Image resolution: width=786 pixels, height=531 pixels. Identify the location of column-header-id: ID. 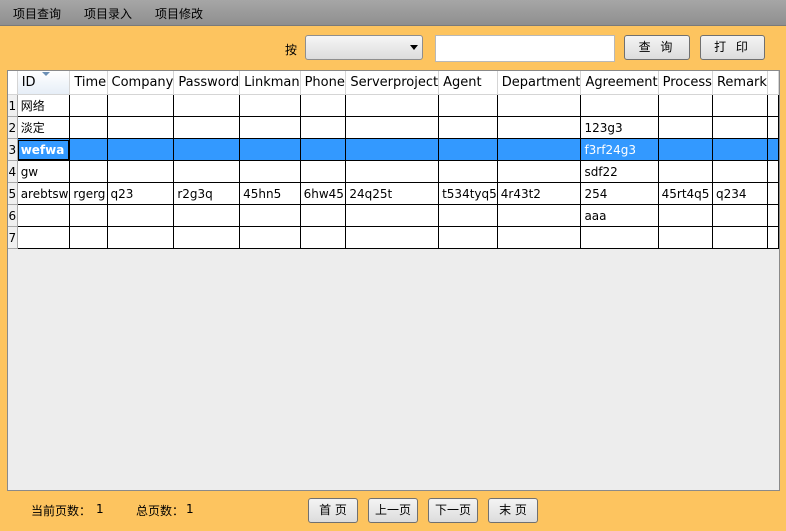
(44, 83).